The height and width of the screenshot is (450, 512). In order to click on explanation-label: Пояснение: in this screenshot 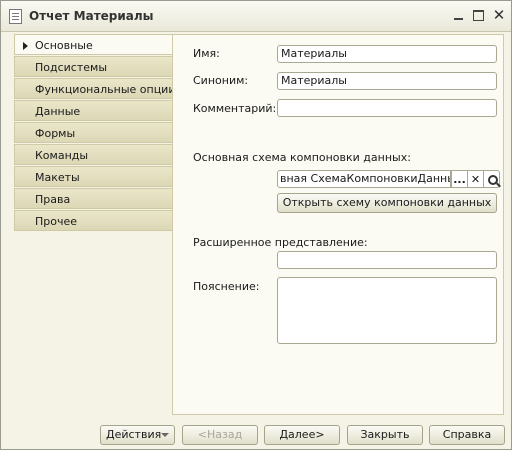, I will do `click(226, 286)`.